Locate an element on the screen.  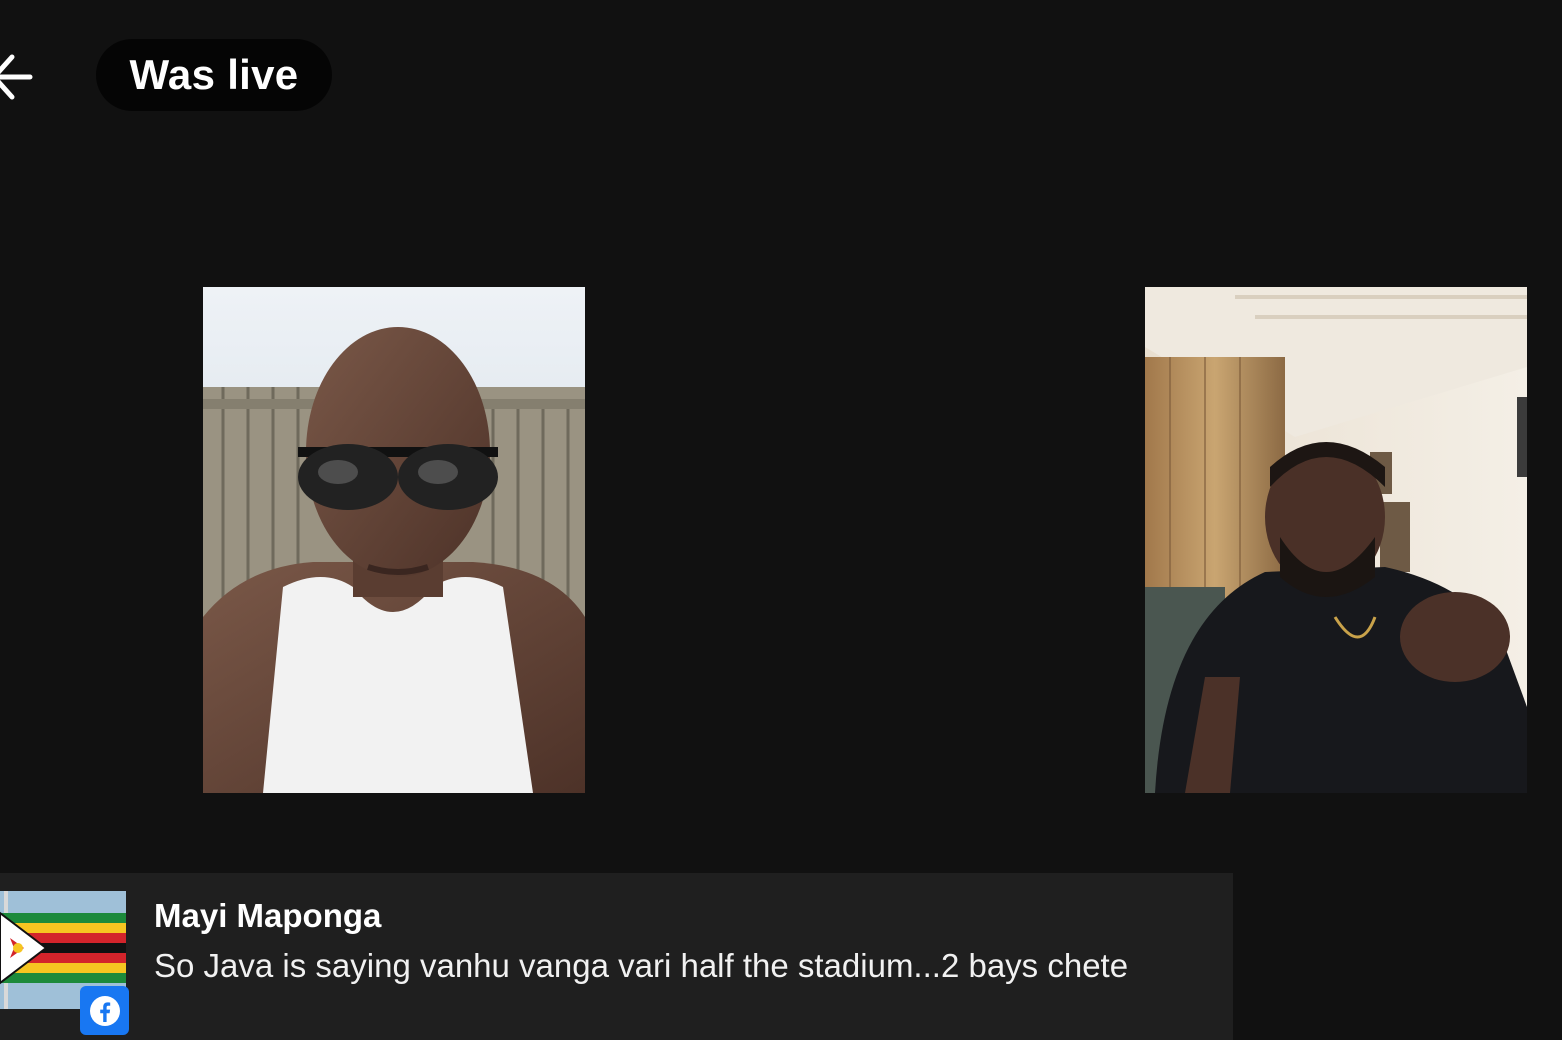
arrow-left-icon is located at coordinates (16, 77).